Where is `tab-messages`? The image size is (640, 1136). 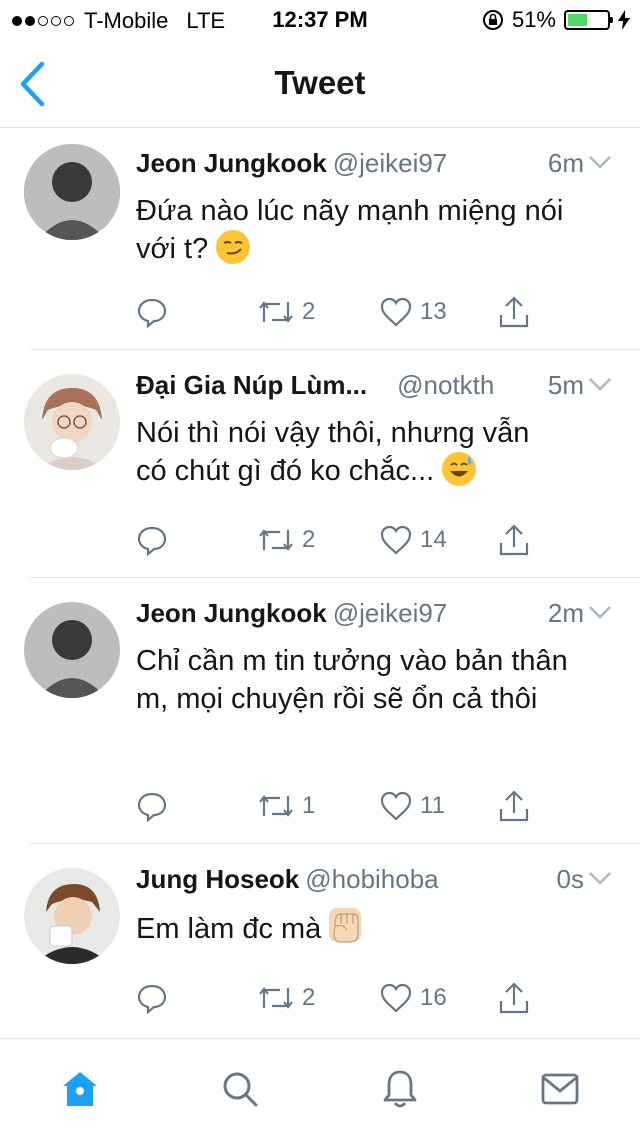
tab-messages is located at coordinates (560, 1089).